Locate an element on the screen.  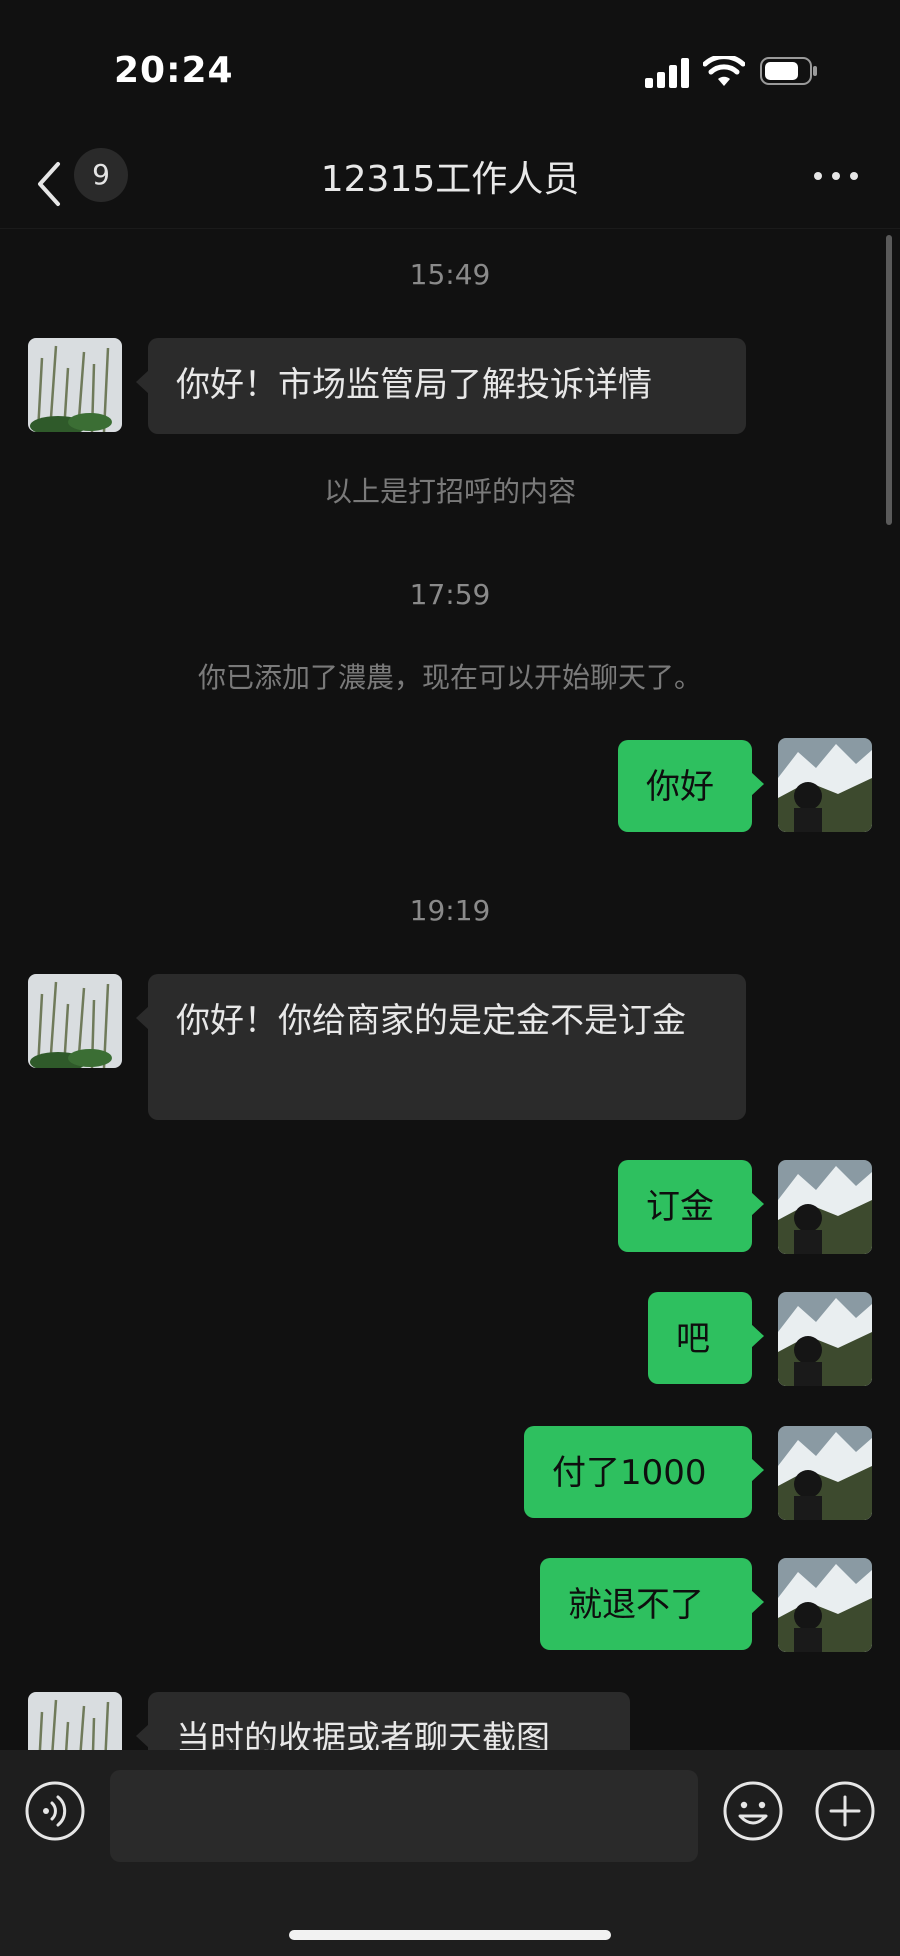
wifi-icon is located at coordinates (724, 71).